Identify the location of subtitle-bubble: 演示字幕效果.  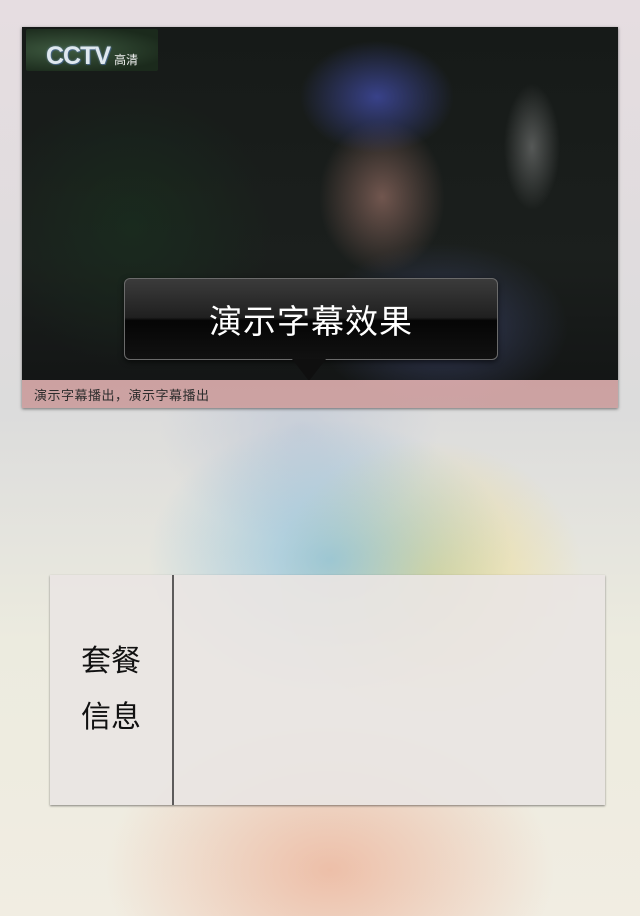
(311, 319).